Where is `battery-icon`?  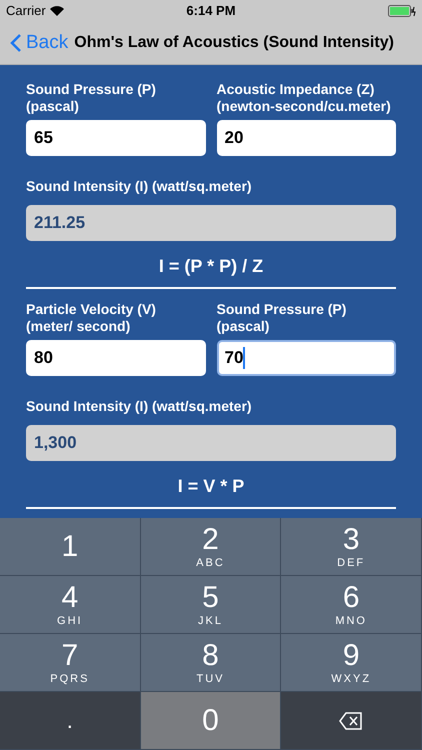 battery-icon is located at coordinates (402, 11).